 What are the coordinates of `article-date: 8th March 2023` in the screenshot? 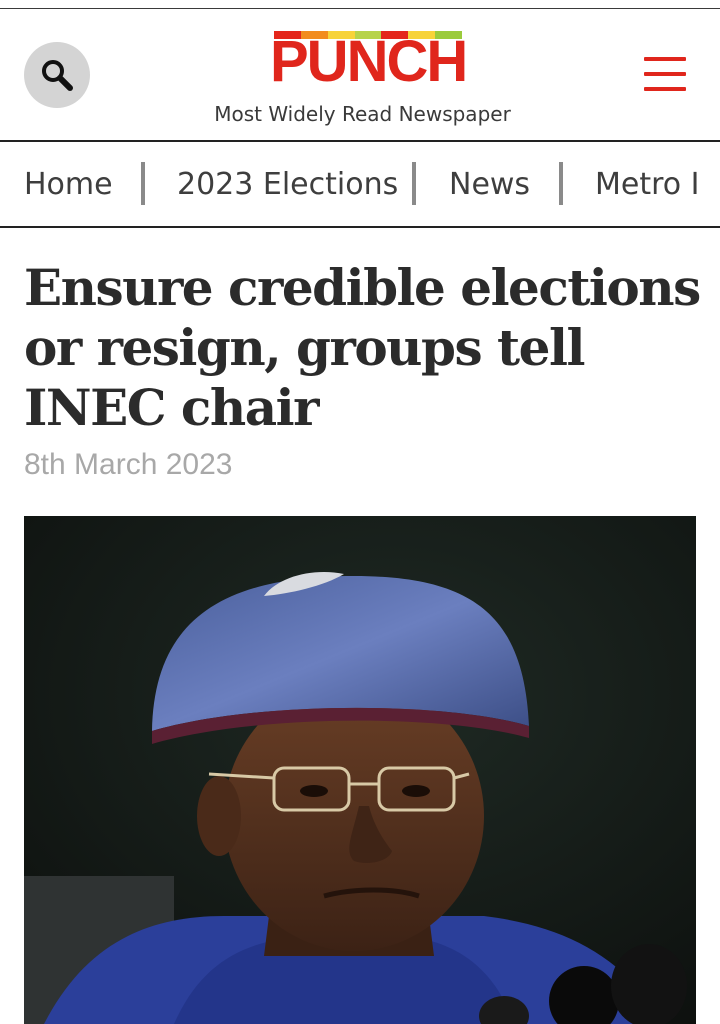 It's located at (128, 464).